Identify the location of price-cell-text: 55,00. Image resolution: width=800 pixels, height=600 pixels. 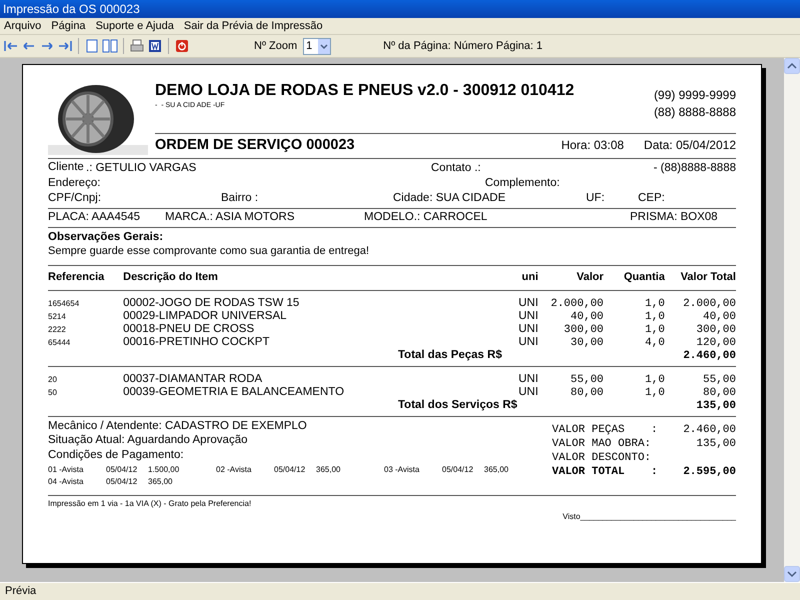
(587, 380).